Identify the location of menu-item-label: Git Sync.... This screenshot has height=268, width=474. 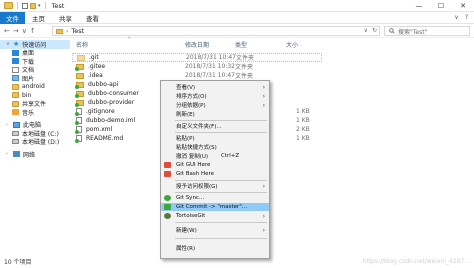
(190, 198).